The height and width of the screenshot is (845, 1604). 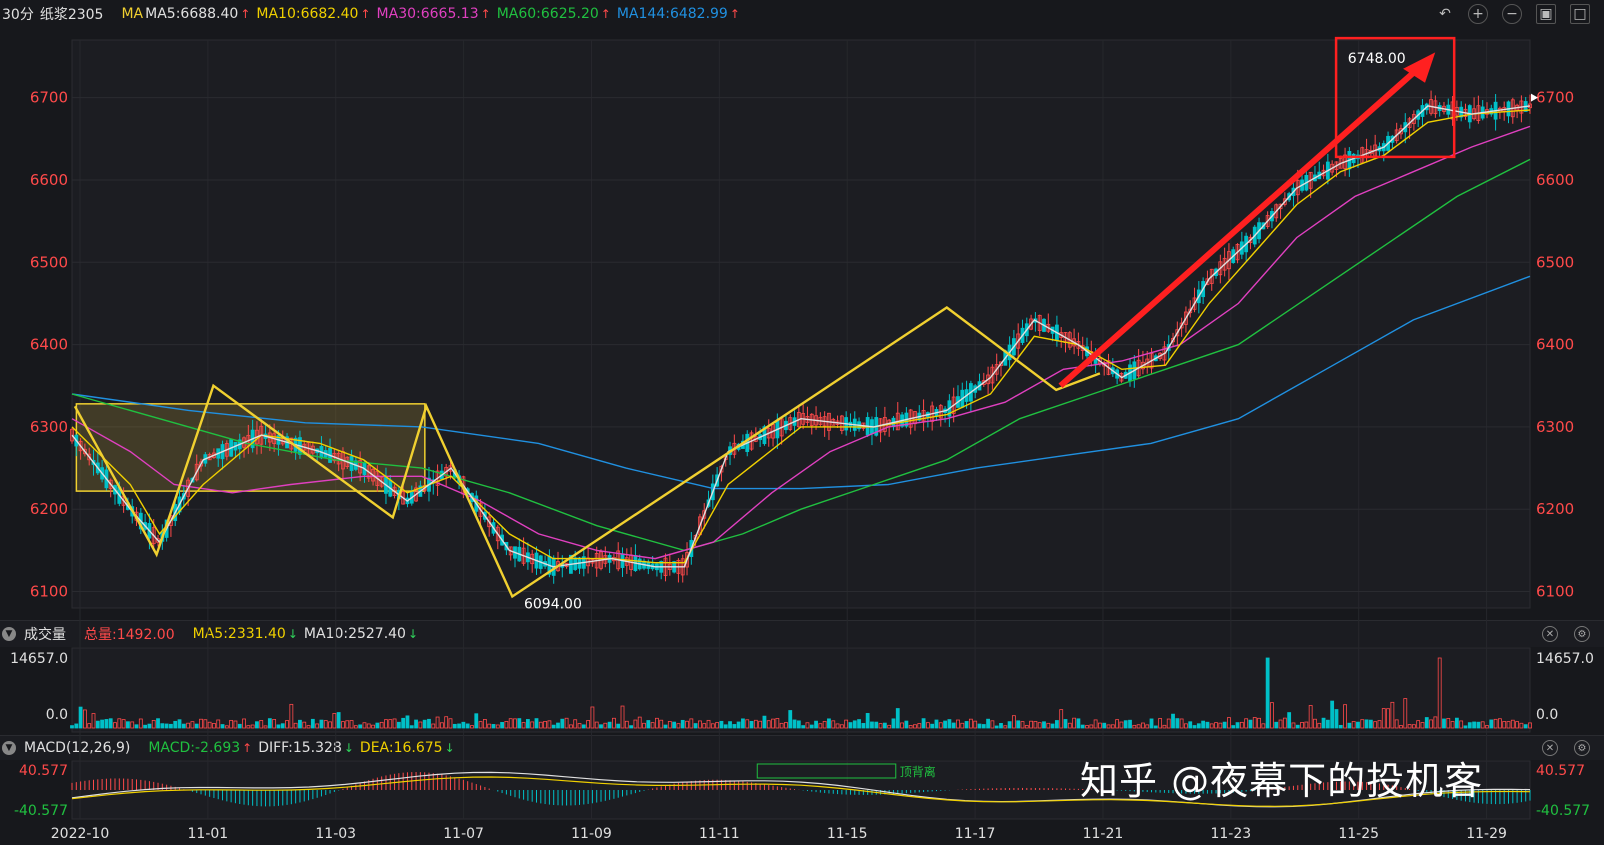 What do you see at coordinates (41, 811) in the screenshot?
I see `macd-axis-label: -40.577` at bounding box center [41, 811].